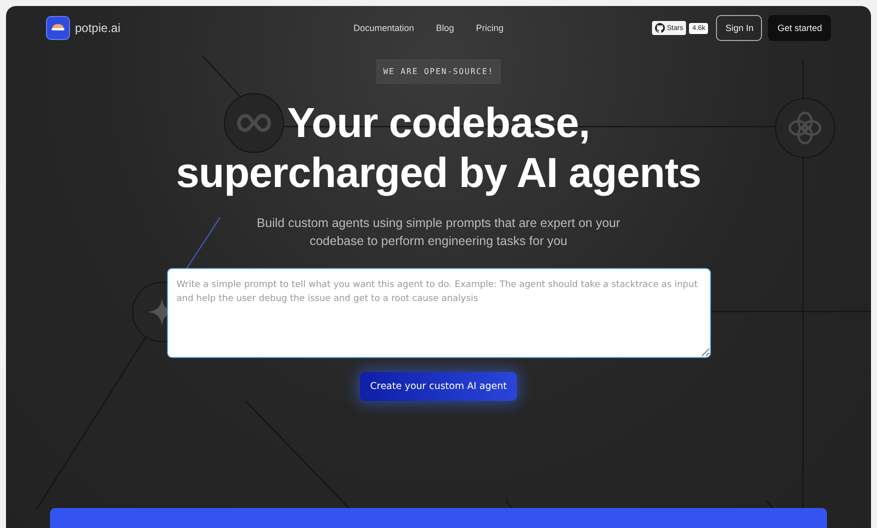  I want to click on open-source-badge: WE ARE OPEN-SOURCE!, so click(438, 71).